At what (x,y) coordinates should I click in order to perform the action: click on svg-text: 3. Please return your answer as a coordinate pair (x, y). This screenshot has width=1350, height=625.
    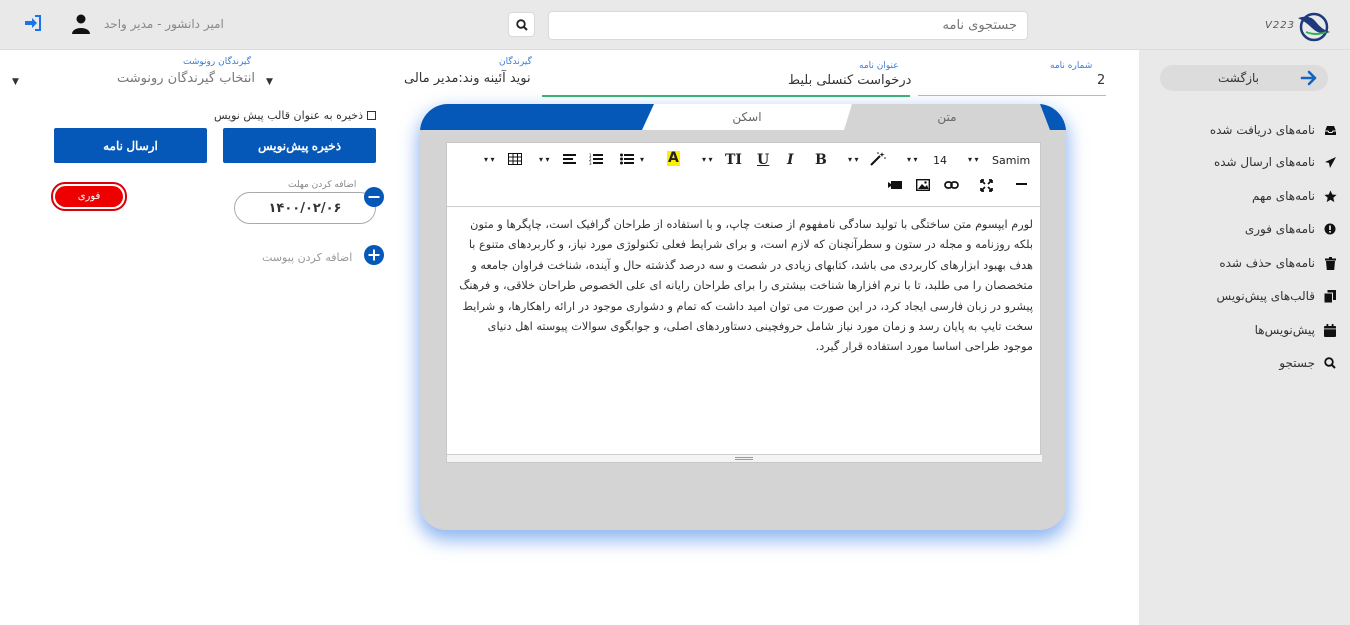
    Looking at the image, I should click on (590, 163).